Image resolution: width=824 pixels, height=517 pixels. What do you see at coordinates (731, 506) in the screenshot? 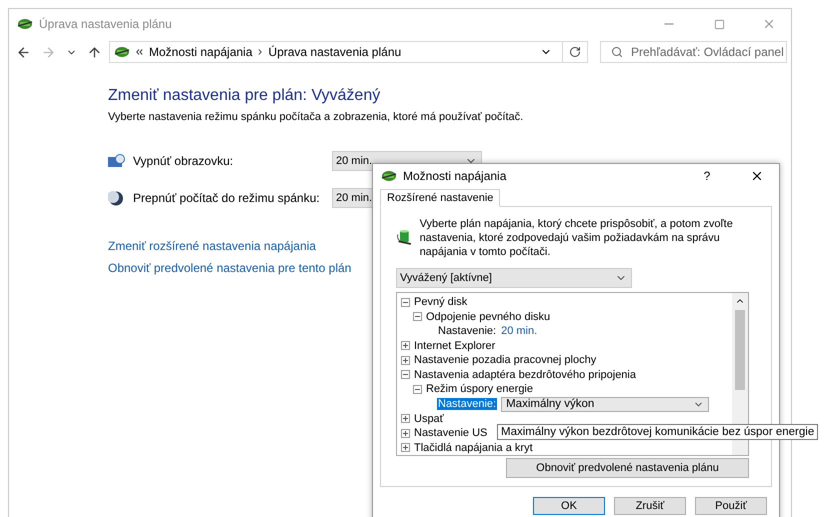
I see `dialog-button: Použiť` at bounding box center [731, 506].